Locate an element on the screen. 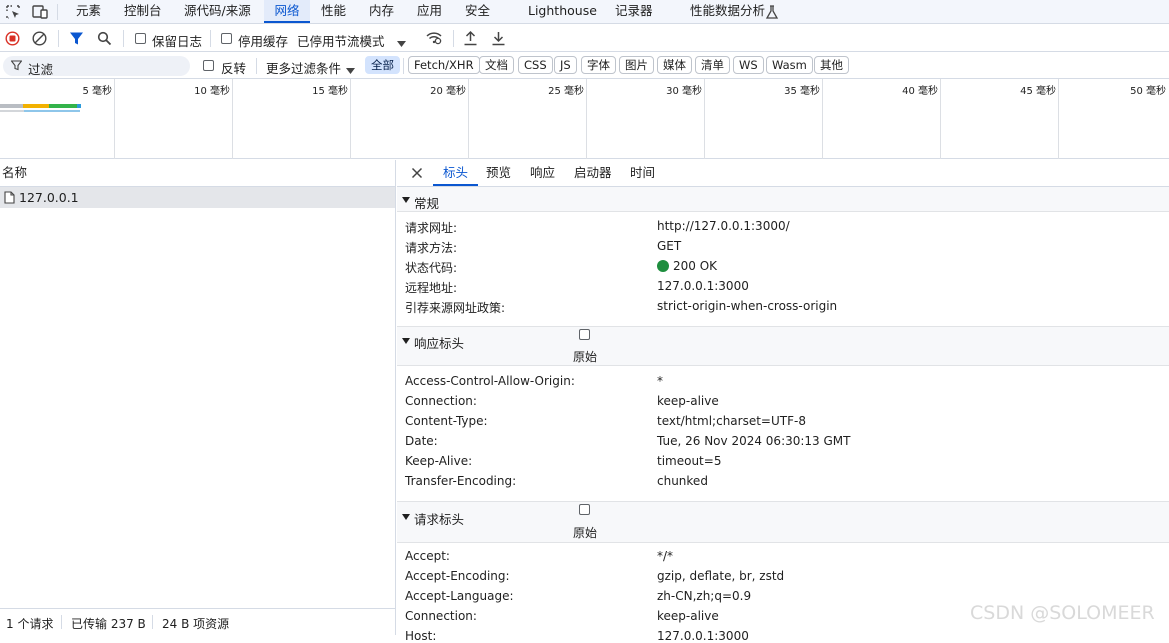 The image size is (1169, 643). filter-type-css: CSS is located at coordinates (535, 65).